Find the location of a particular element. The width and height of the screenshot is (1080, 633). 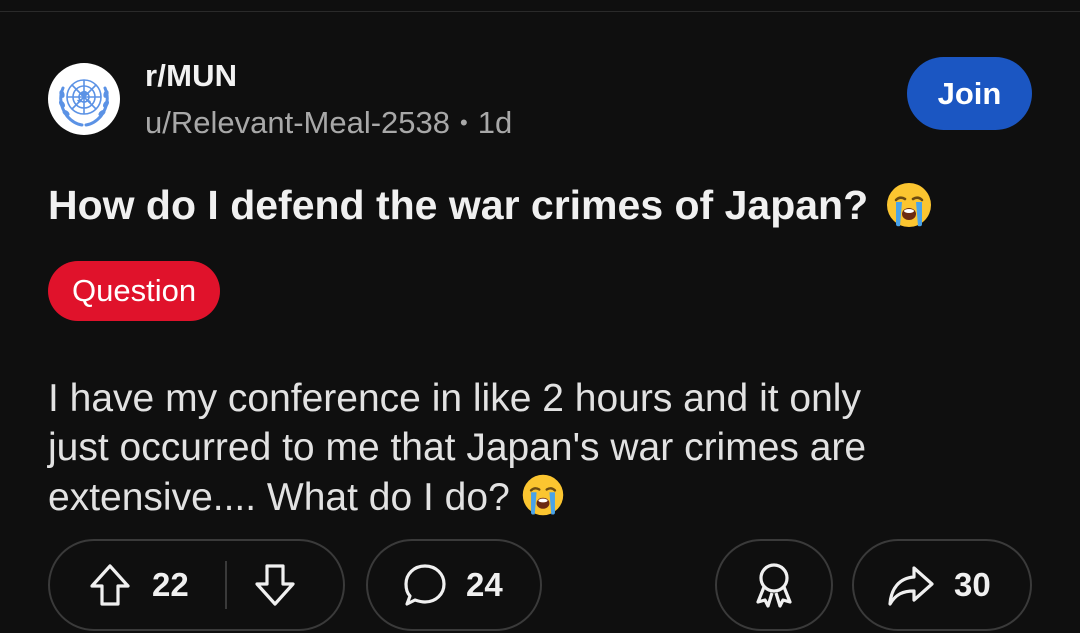

downvote-button is located at coordinates (275, 585).